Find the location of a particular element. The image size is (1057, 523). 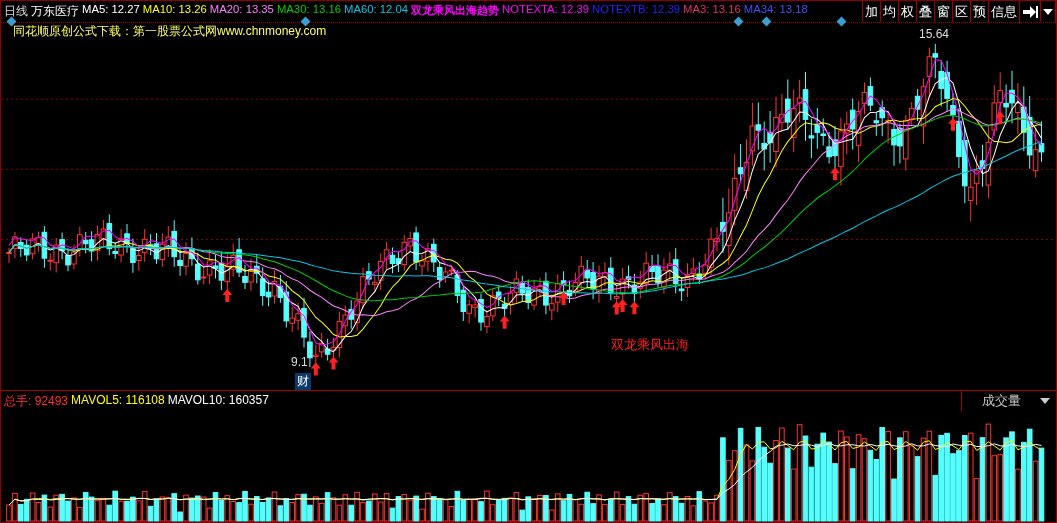

signal-text: 双龙乘风出海 is located at coordinates (650, 345).